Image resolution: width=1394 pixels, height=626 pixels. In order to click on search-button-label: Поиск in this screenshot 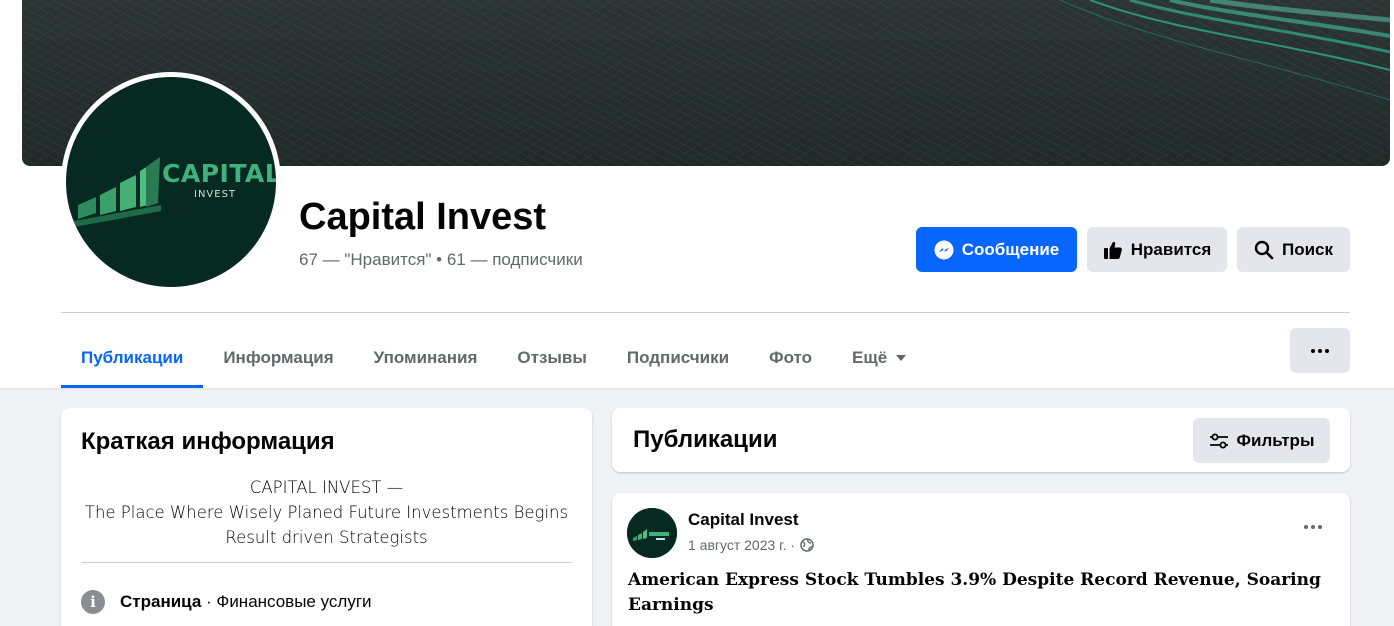, I will do `click(1307, 249)`.